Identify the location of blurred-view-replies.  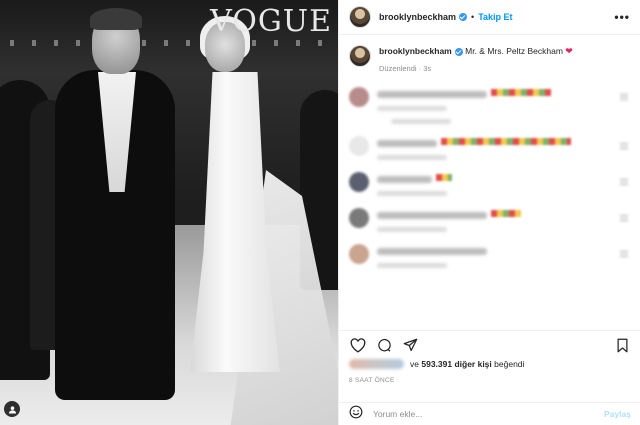
(421, 121).